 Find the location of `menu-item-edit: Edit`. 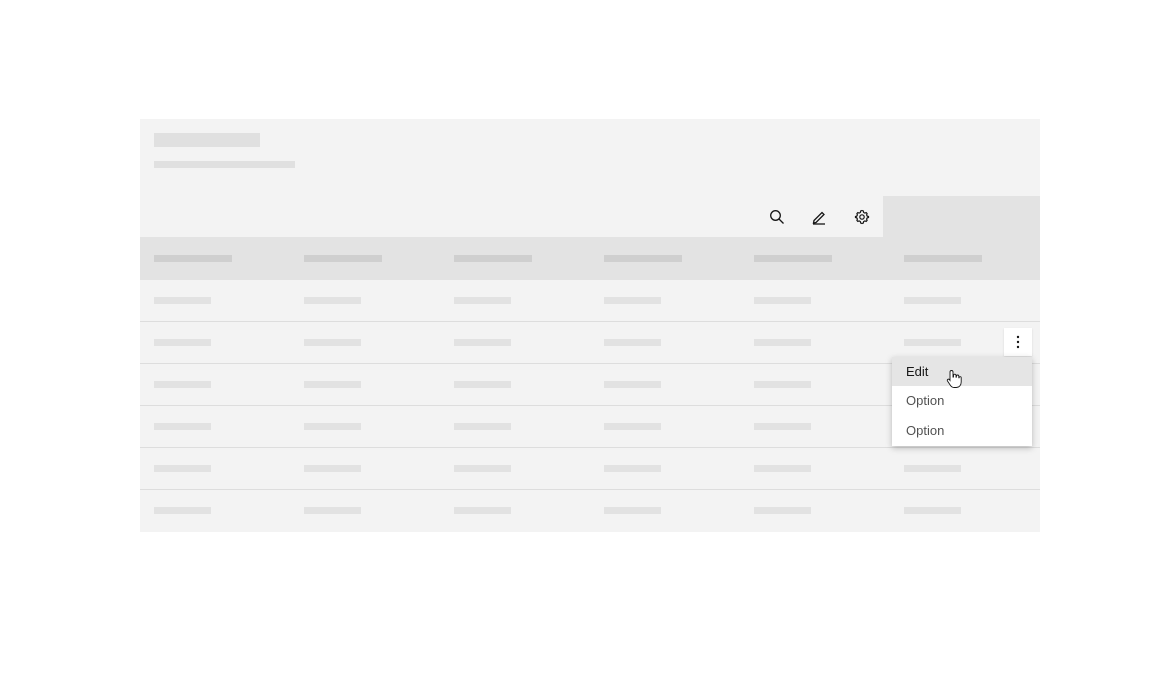

menu-item-edit: Edit is located at coordinates (962, 371).